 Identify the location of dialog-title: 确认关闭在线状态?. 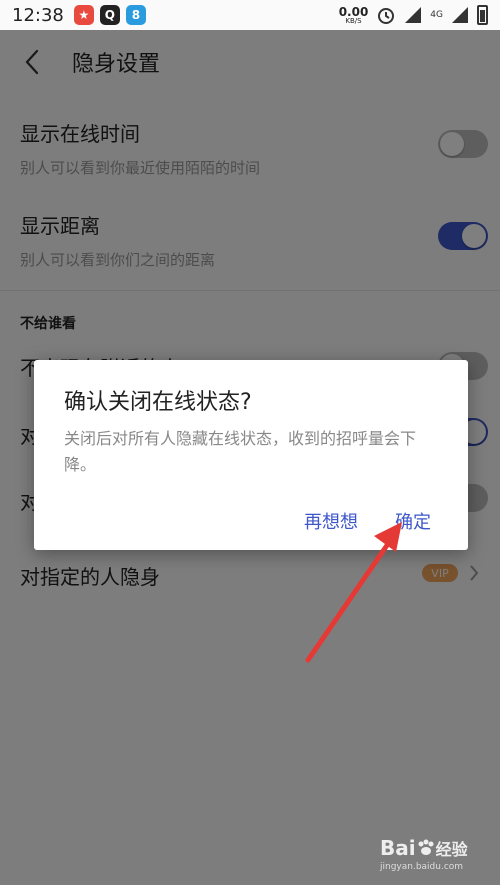
(158, 402).